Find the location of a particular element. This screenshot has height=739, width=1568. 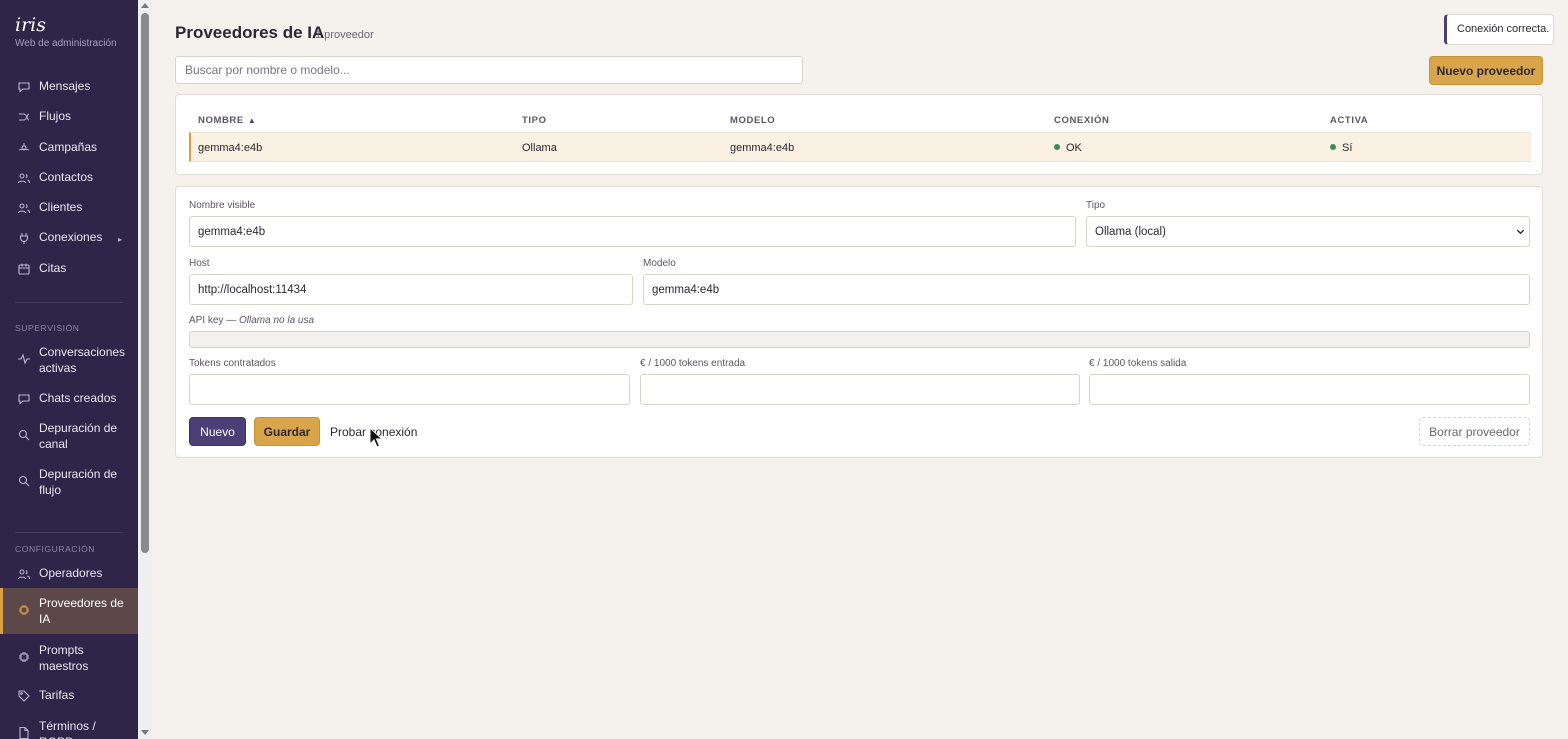

sidebar-item-clientes: Clientes is located at coordinates (69, 208).